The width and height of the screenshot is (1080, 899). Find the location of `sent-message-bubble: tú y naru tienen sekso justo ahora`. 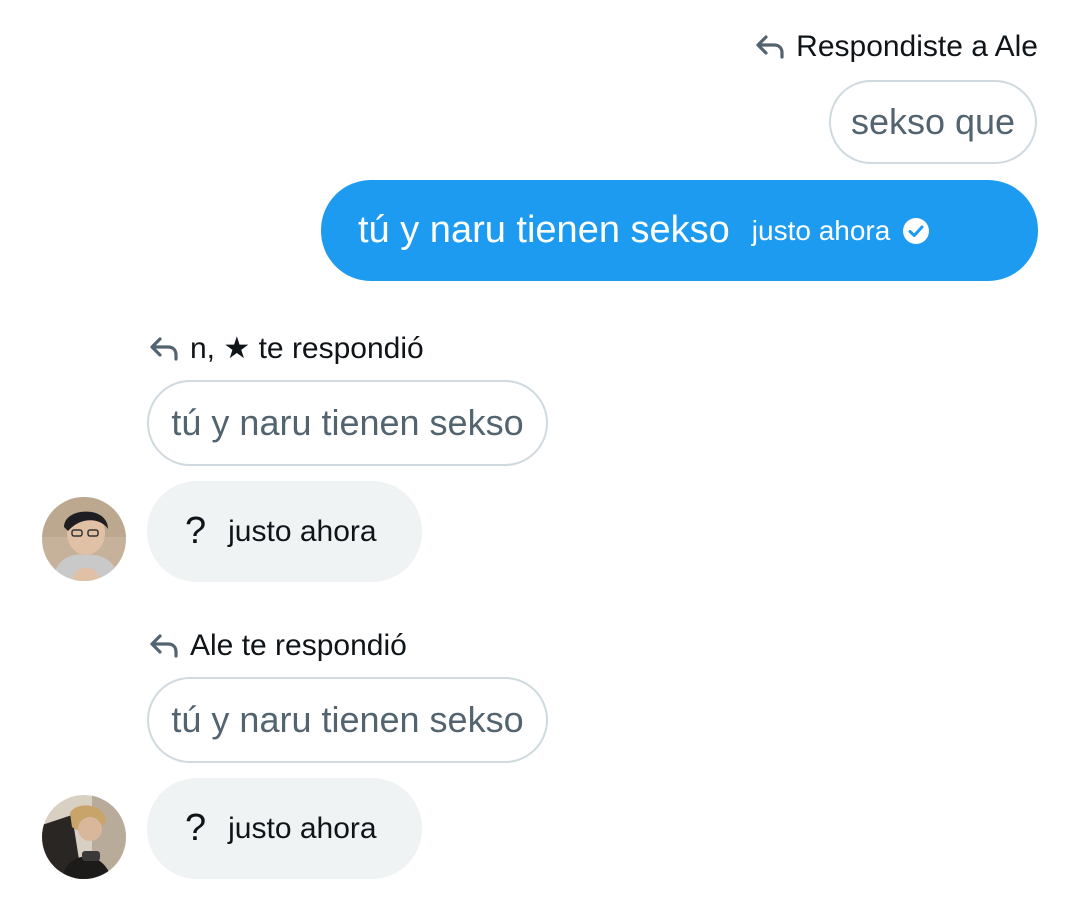

sent-message-bubble: tú y naru tienen sekso justo ahora is located at coordinates (679, 230).